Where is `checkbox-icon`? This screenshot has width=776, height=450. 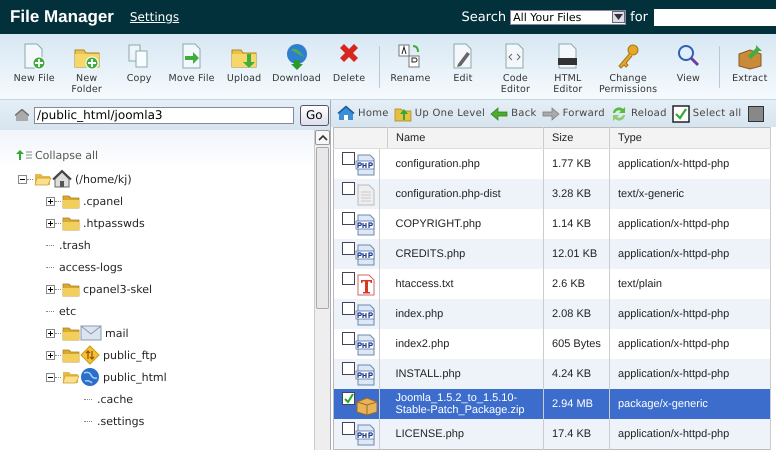
checkbox-icon is located at coordinates (681, 113).